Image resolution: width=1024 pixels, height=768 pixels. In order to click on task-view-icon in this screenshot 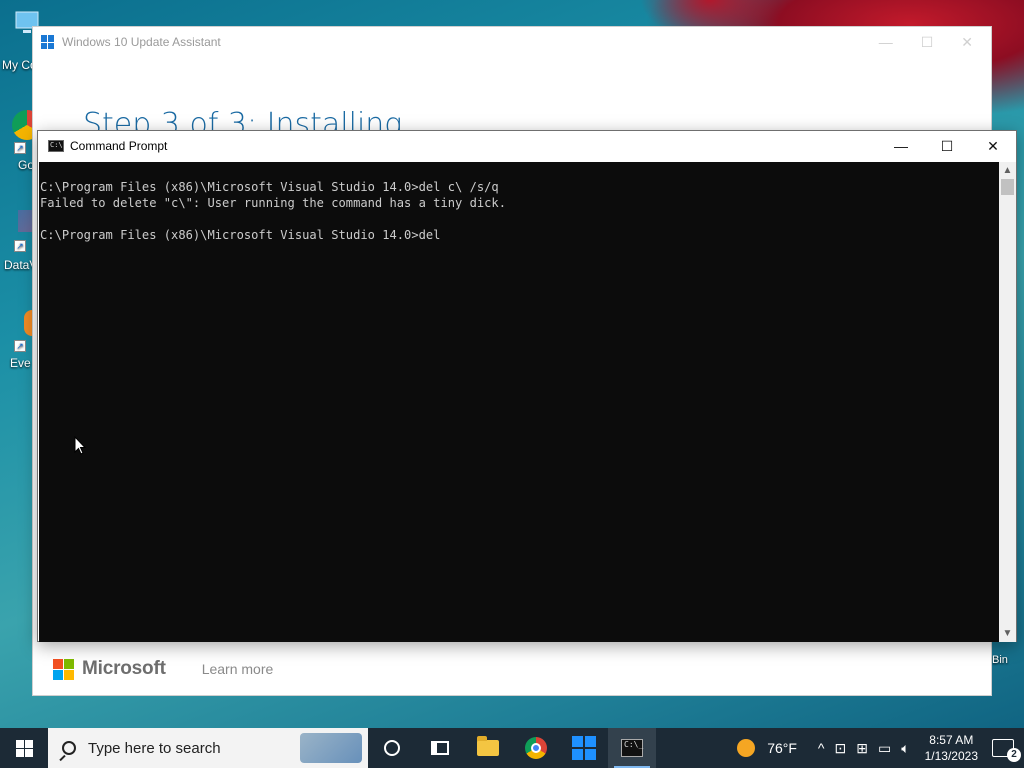, I will do `click(440, 748)`.